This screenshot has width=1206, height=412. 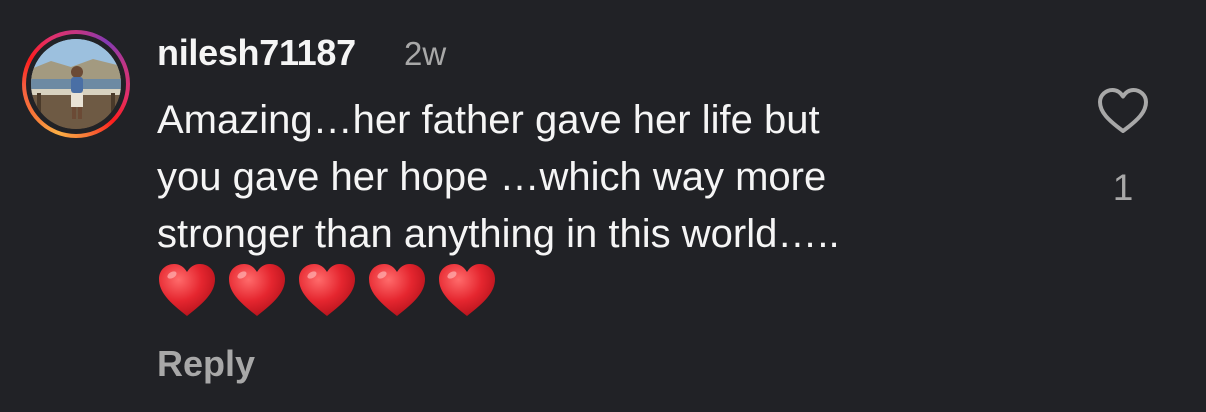 What do you see at coordinates (206, 364) in the screenshot?
I see `reply-button: Reply` at bounding box center [206, 364].